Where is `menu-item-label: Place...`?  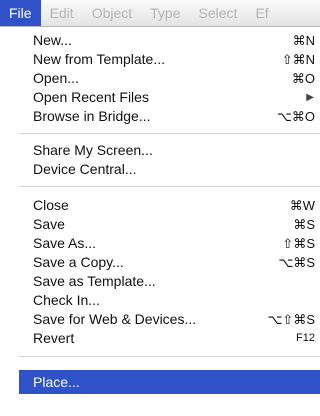 menu-item-label: Place... is located at coordinates (56, 382).